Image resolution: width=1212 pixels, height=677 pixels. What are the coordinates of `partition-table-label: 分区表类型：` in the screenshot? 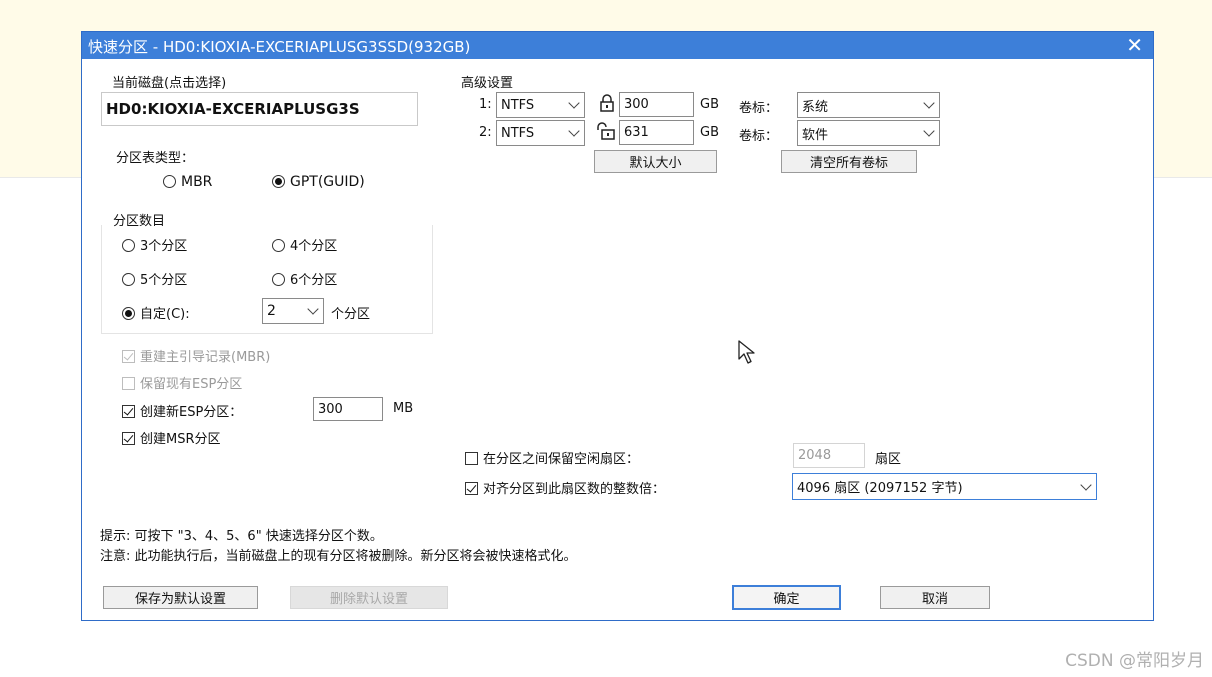 It's located at (155, 158).